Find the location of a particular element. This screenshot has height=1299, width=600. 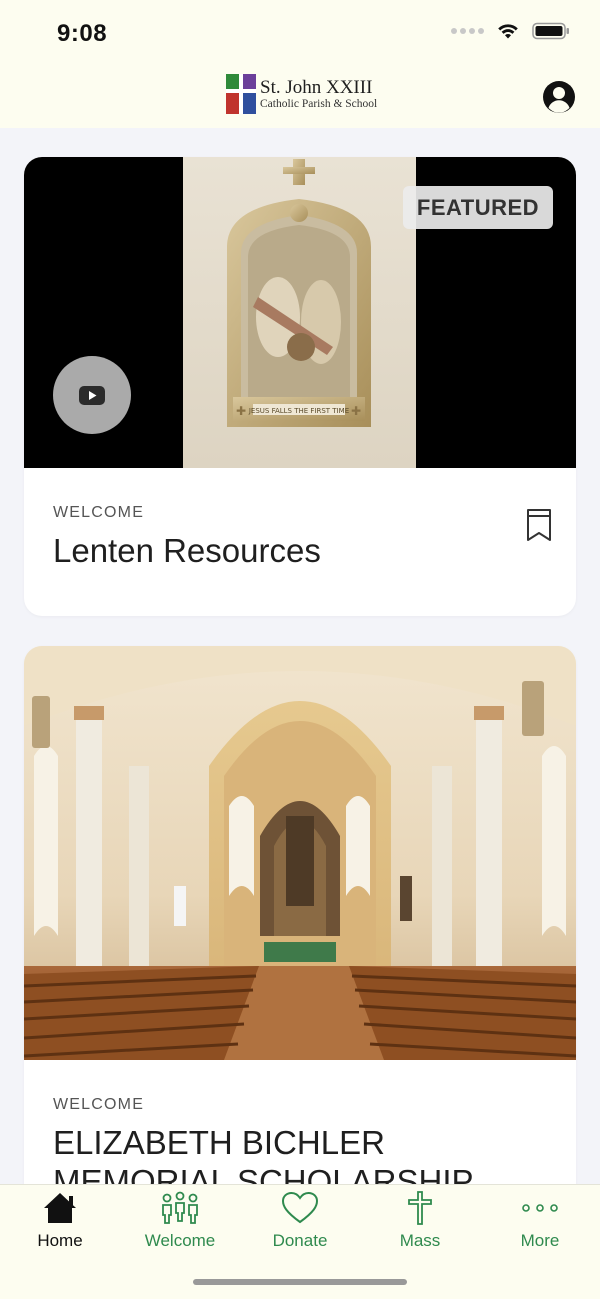

tab-more: More is located at coordinates (540, 1221).